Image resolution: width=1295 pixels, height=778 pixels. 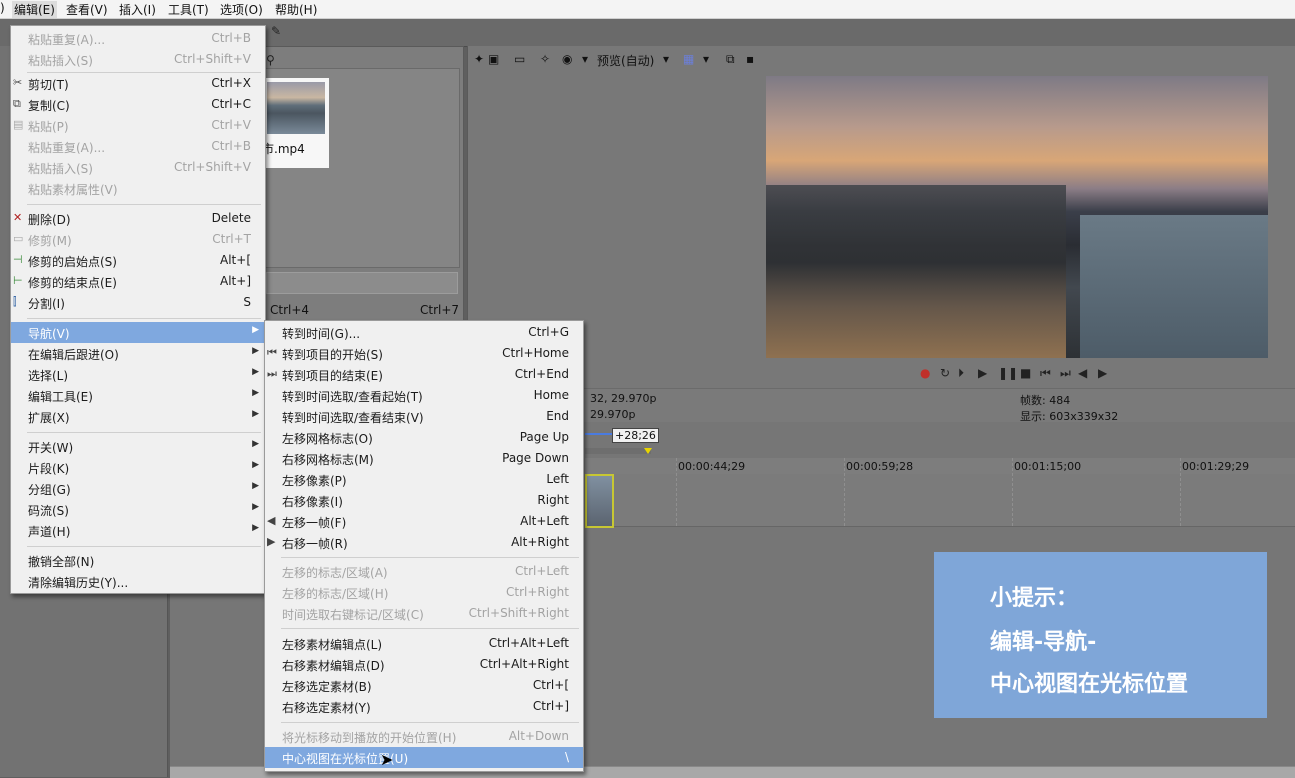 I want to click on nav-clip-edit-point-right: 右移素材编辑点(D) Ctrl+Alt+Right, so click(x=424, y=664).